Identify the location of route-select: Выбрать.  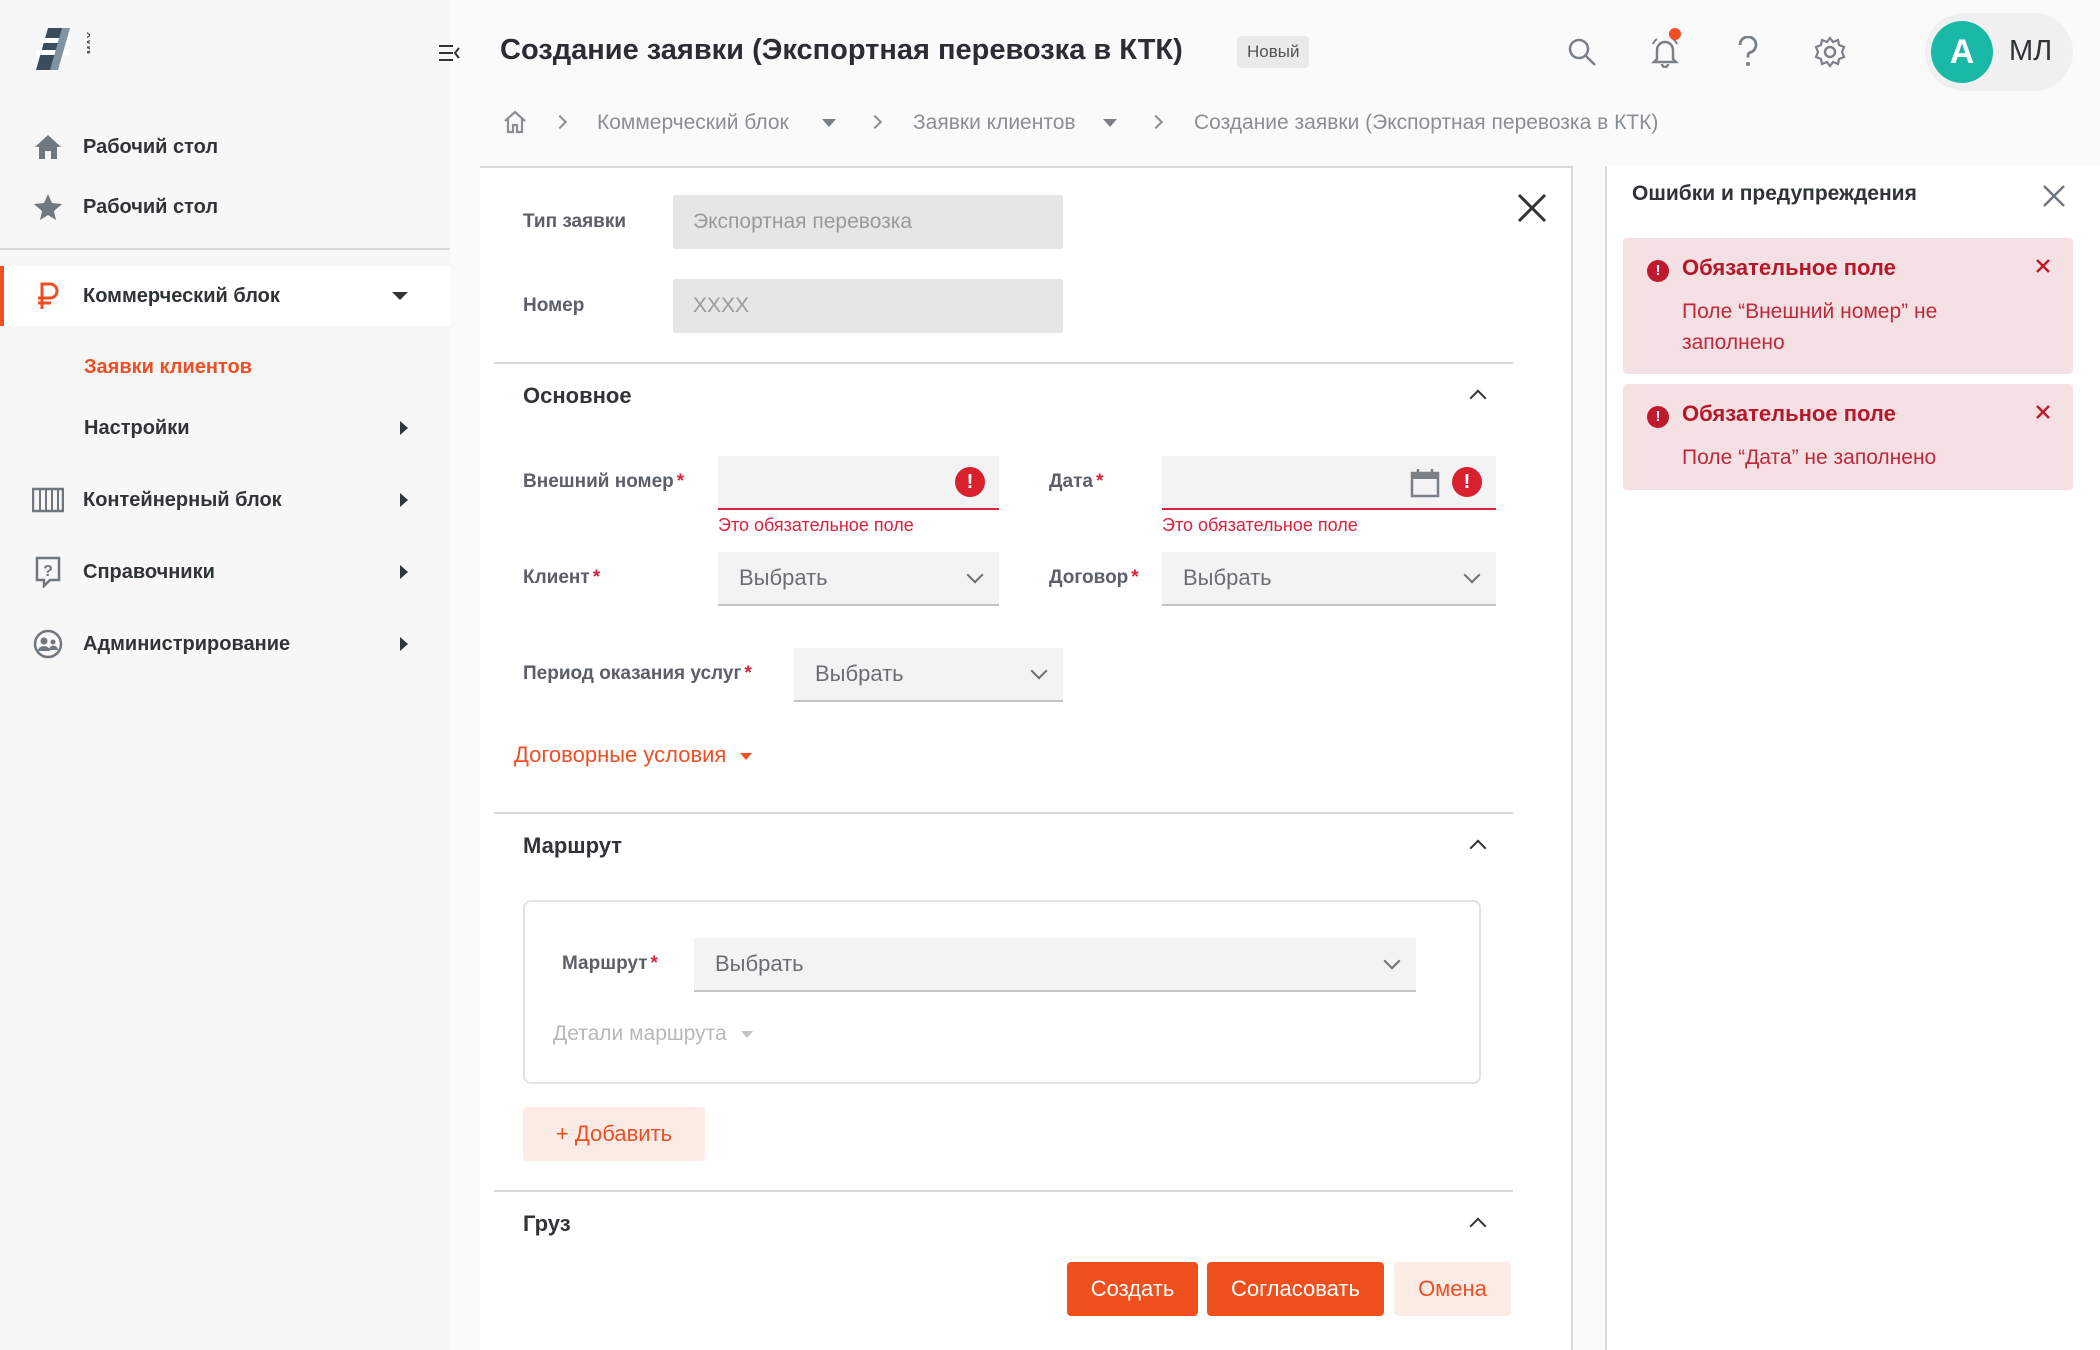
(1055, 965).